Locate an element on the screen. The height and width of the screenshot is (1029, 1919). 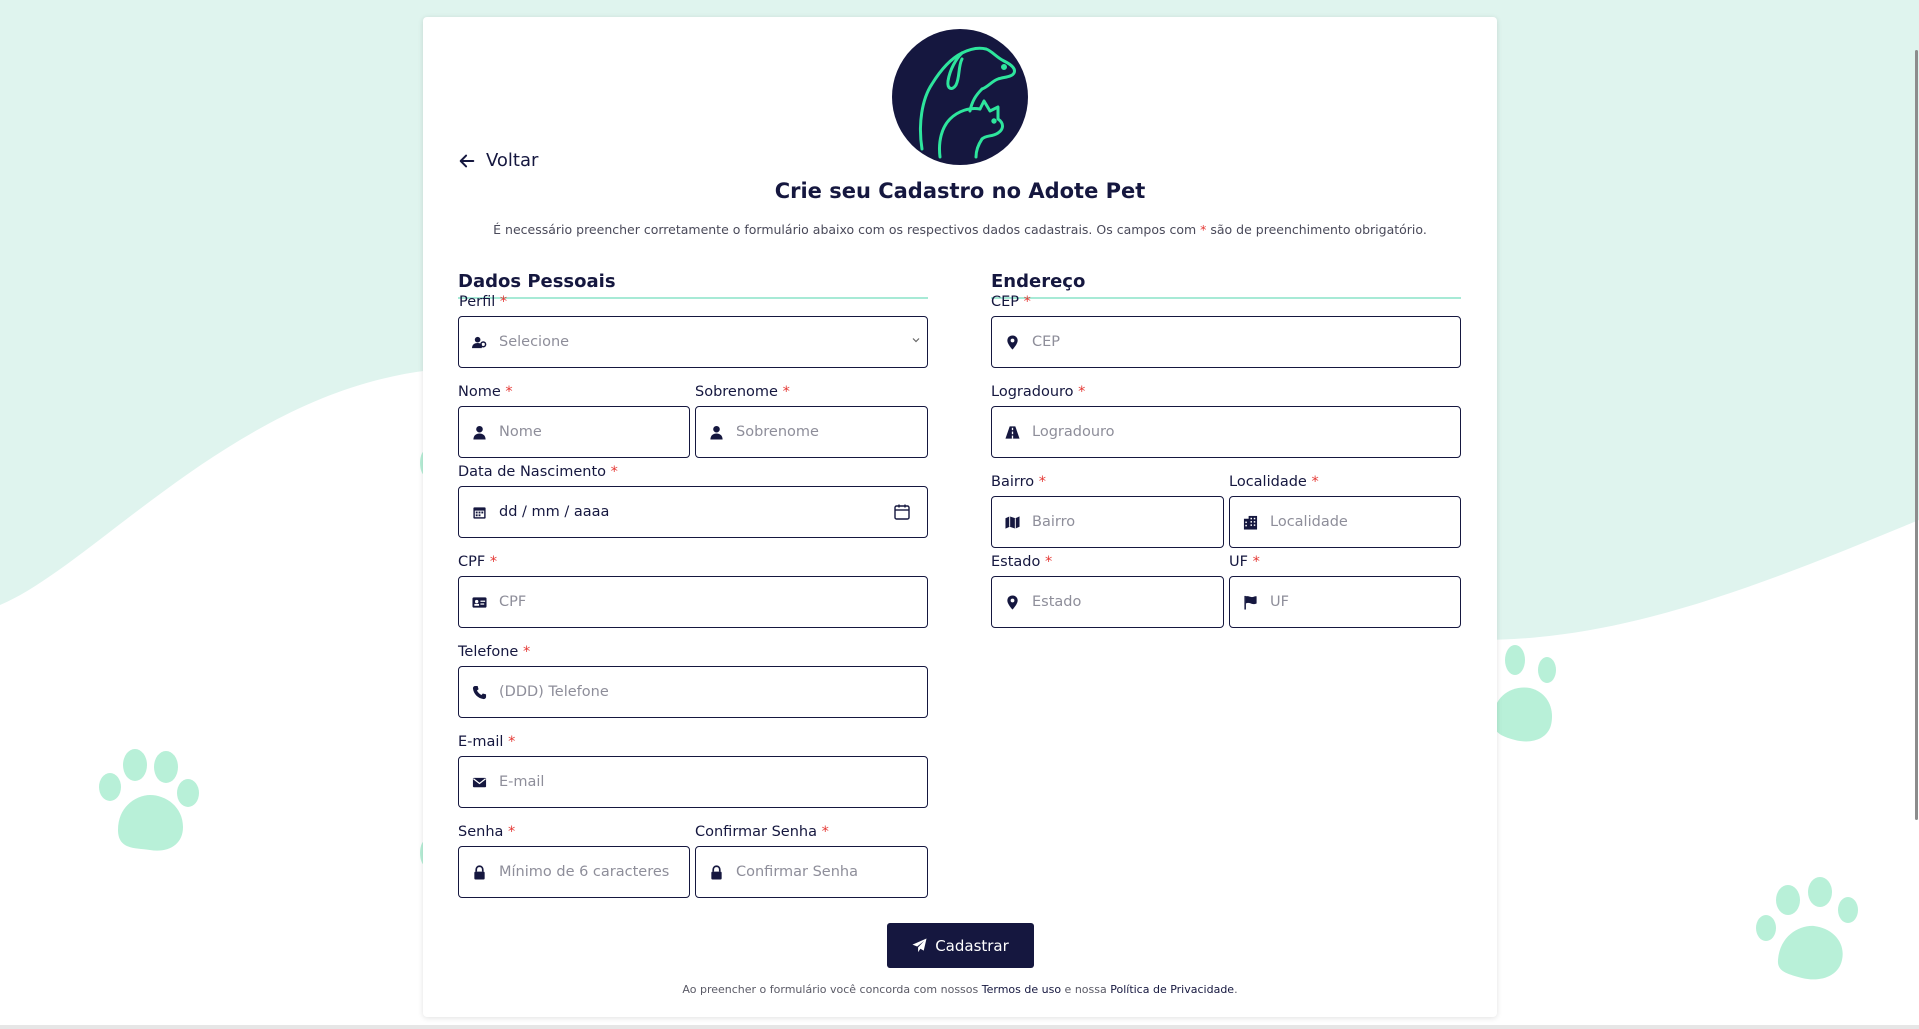
email-input is located at coordinates (713, 782).